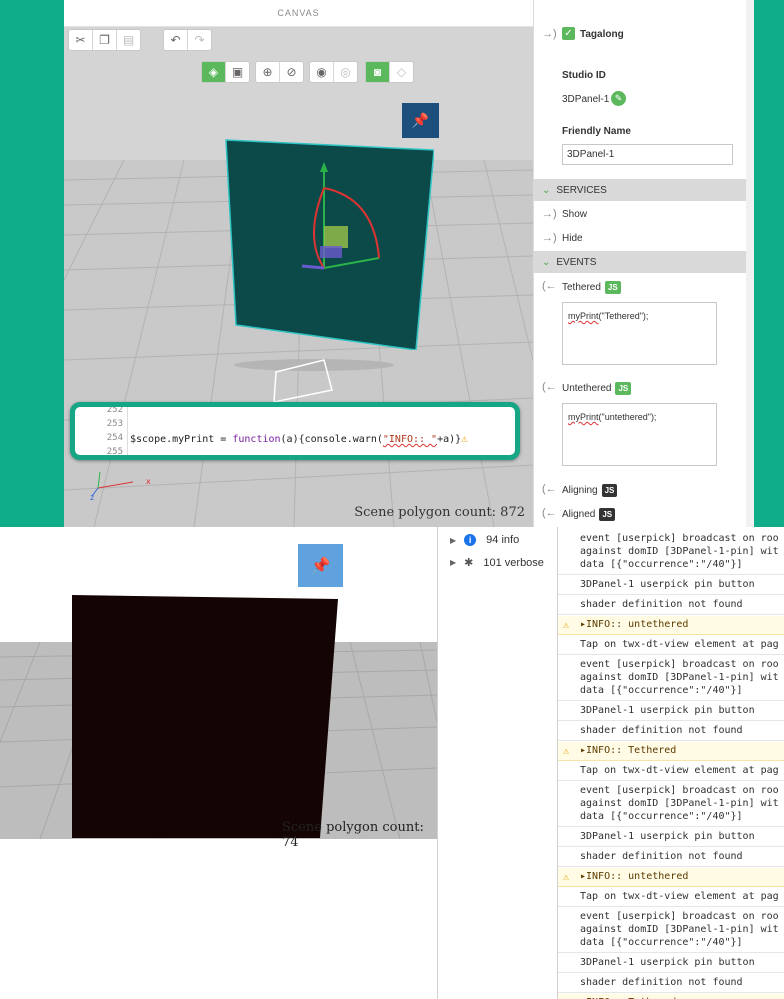 The image size is (784, 999). Describe the element at coordinates (671, 996) in the screenshot. I see `console-warning-row: ⚠▸INFO:: Tethered` at that location.